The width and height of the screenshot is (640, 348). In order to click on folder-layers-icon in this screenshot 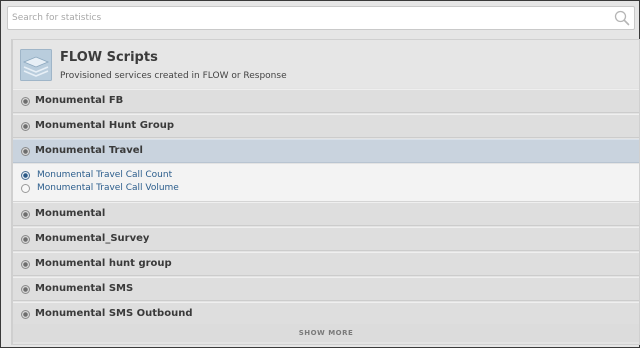, I will do `click(36, 65)`.